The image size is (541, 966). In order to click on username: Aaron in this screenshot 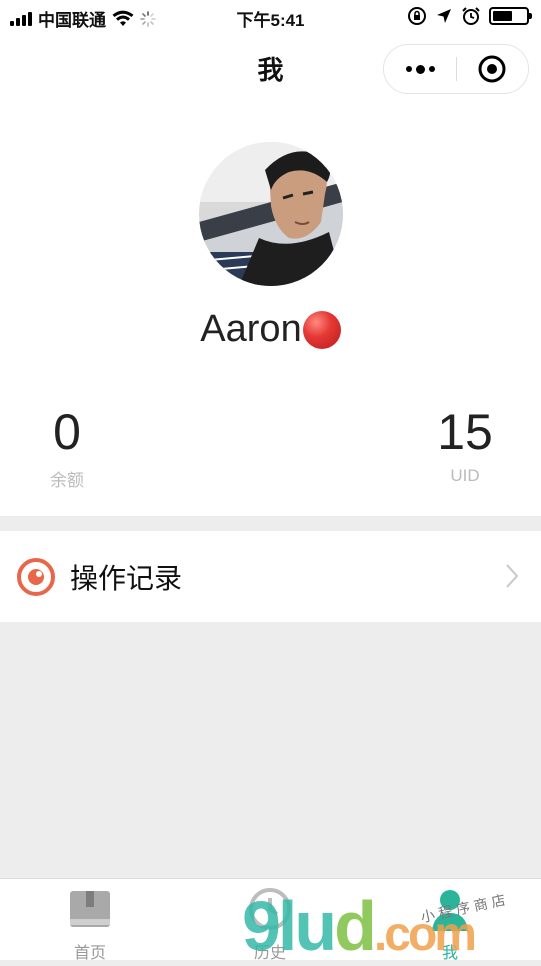, I will do `click(270, 329)`.